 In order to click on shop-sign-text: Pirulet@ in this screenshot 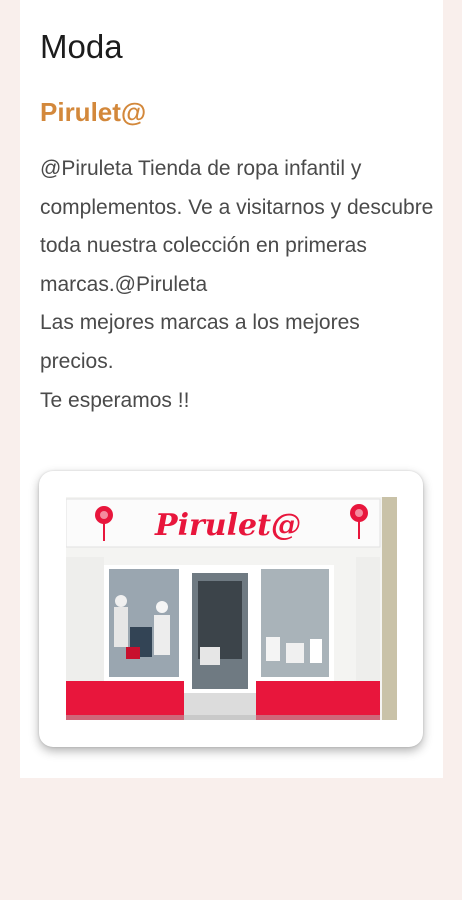, I will do `click(227, 525)`.